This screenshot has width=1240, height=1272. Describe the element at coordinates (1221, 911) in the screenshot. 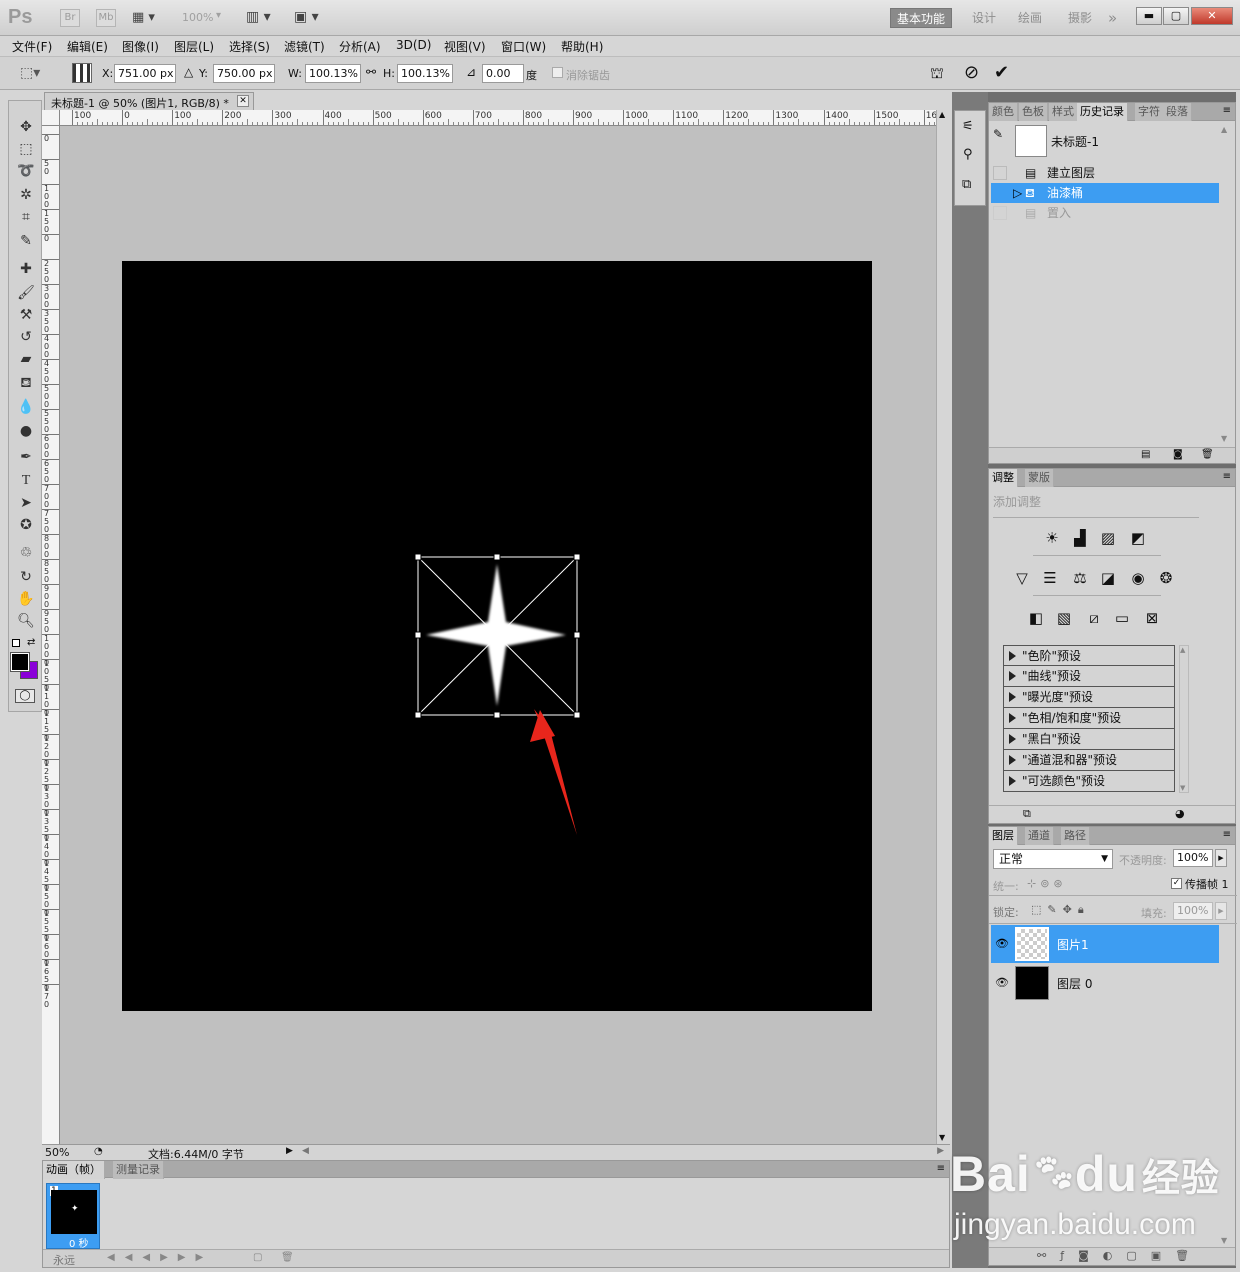

I see `fill-slider-toggle: ▶` at that location.